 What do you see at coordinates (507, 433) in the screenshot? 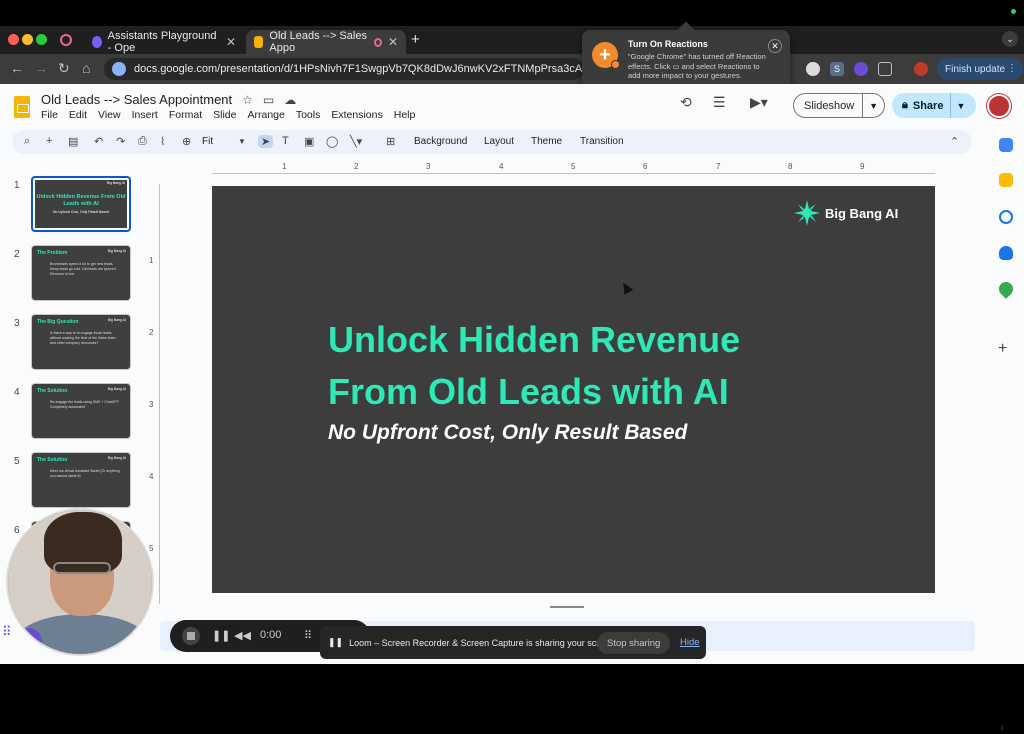
I see `slide-subtitle: No Upfront Cost, Only Result Based` at bounding box center [507, 433].